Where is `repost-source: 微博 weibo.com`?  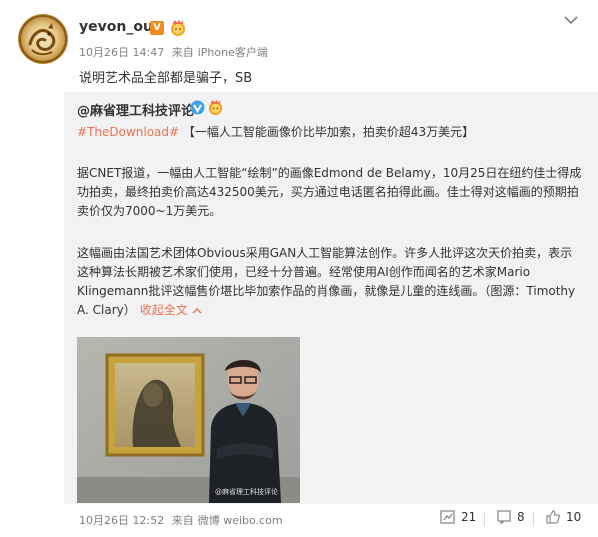
repost-source: 微博 weibo.com is located at coordinates (240, 520).